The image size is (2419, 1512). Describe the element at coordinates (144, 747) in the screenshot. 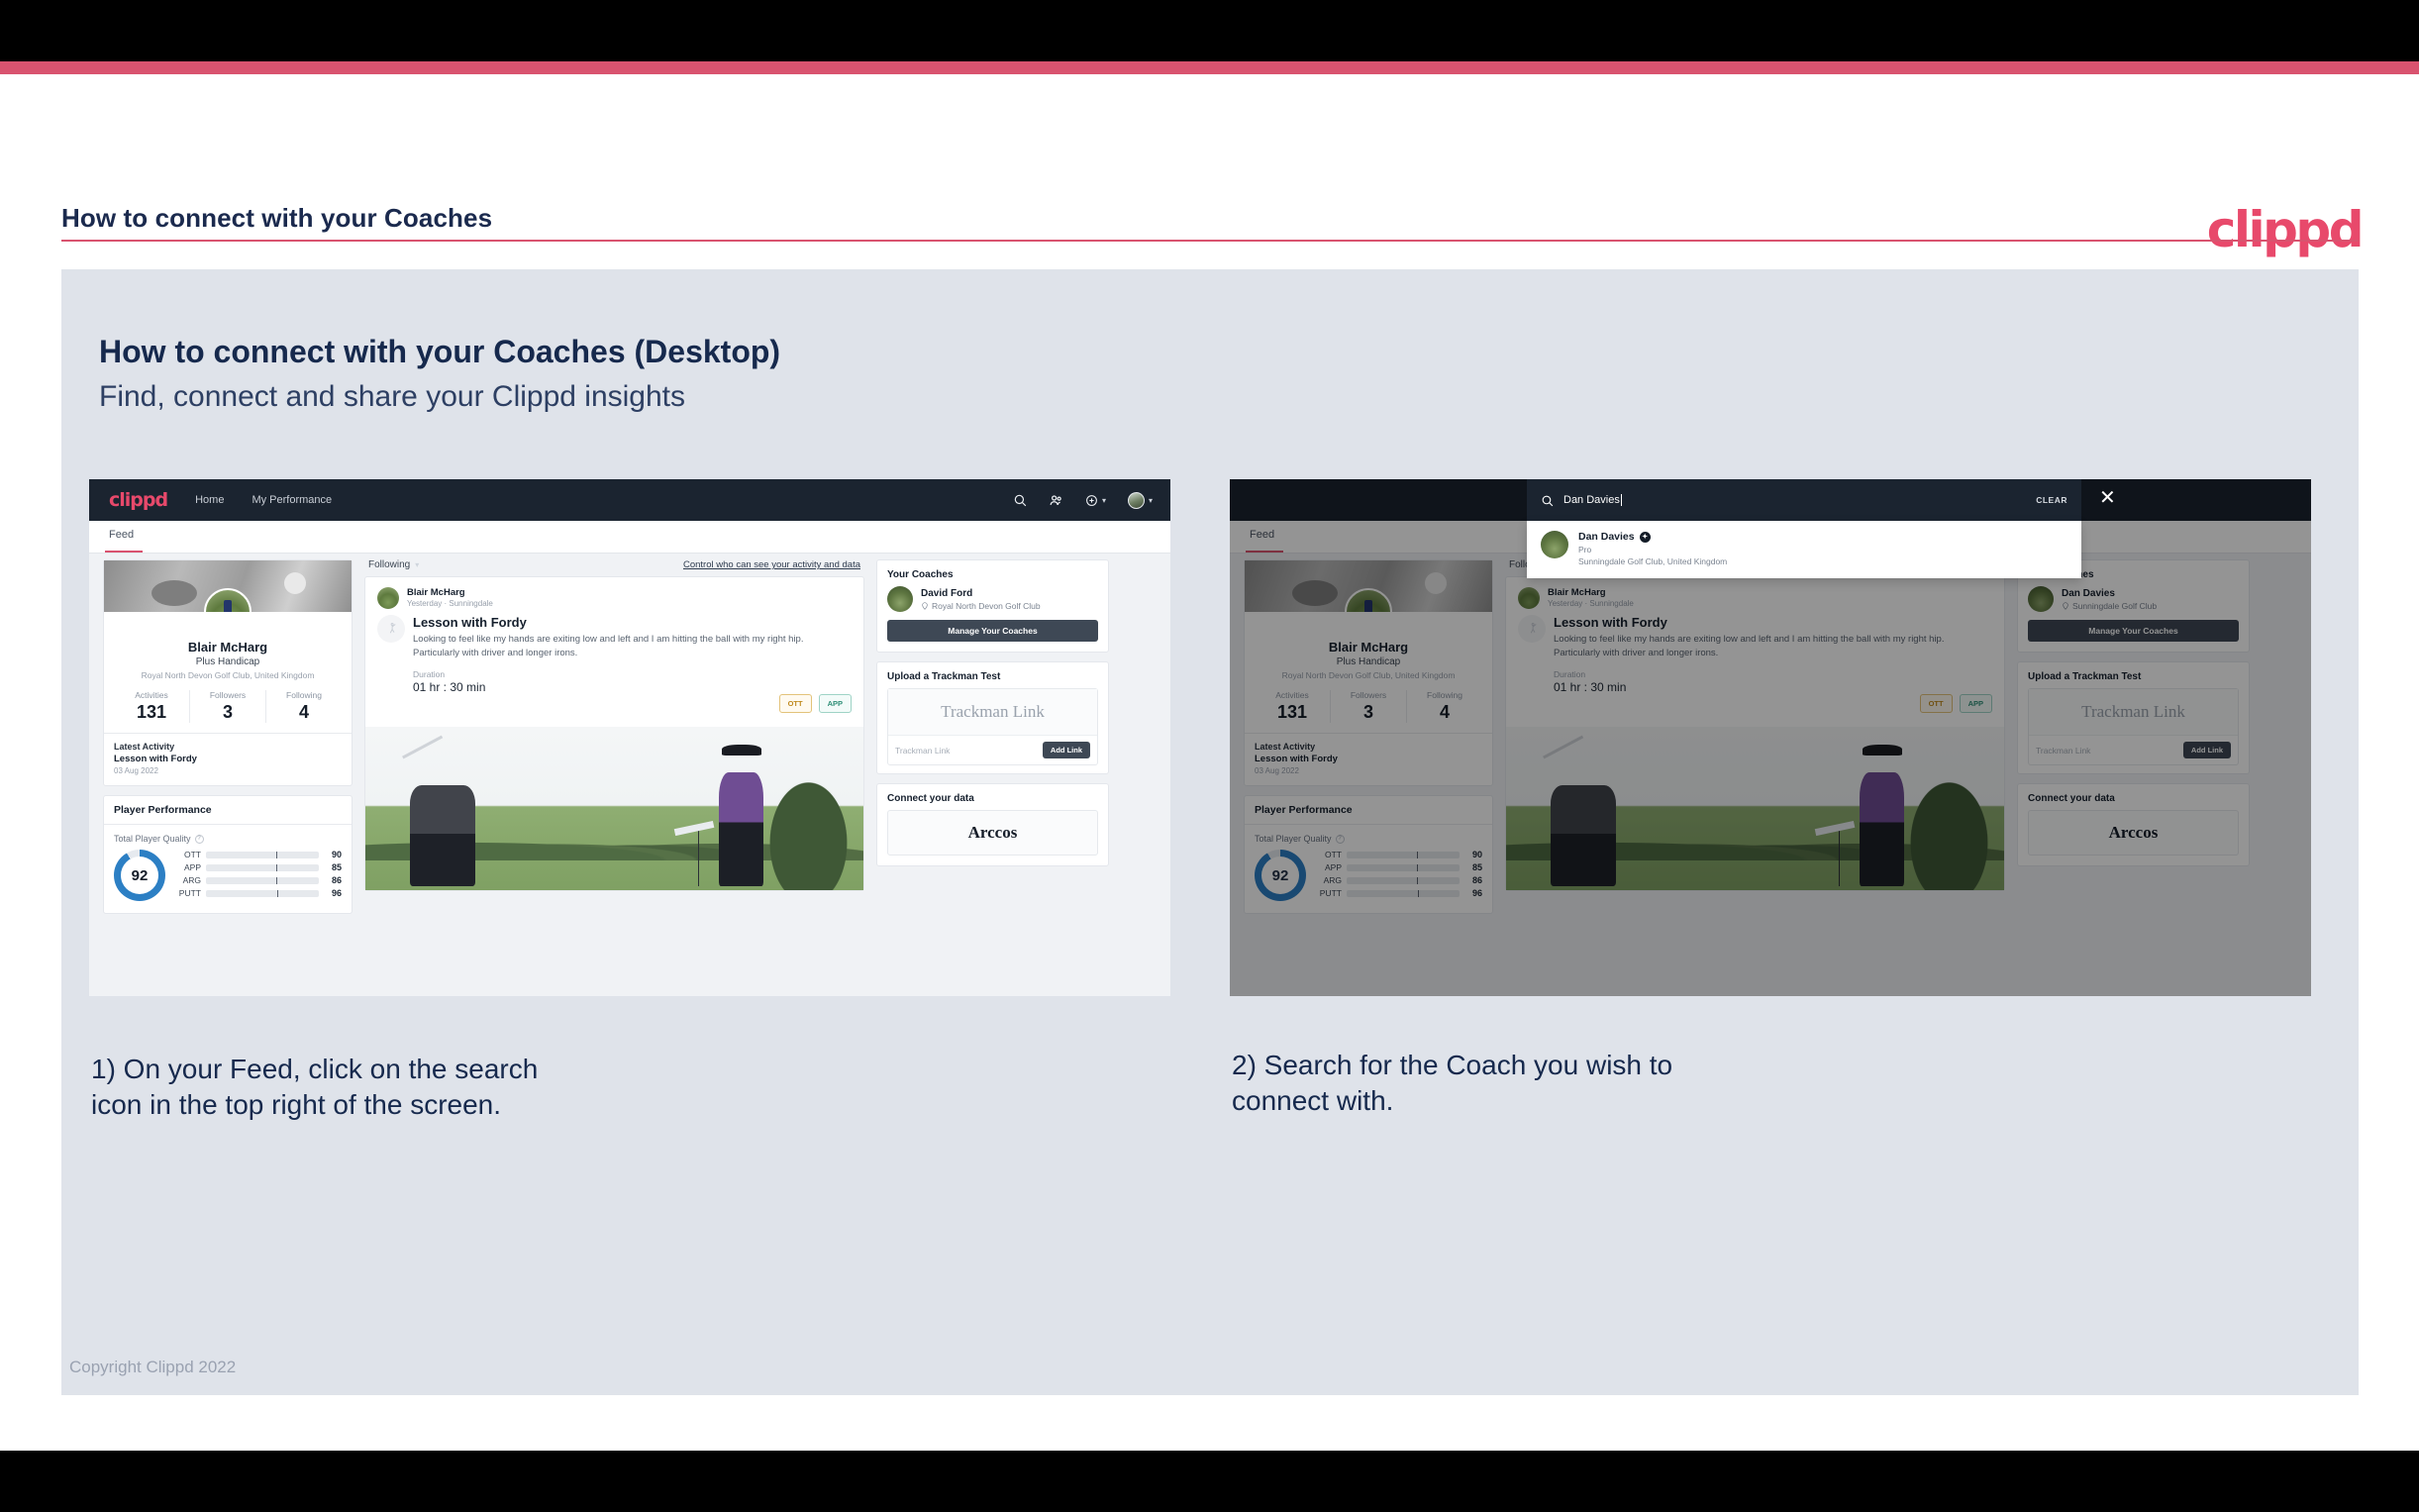

I see `latest-activity-label: Latest Activity` at that location.